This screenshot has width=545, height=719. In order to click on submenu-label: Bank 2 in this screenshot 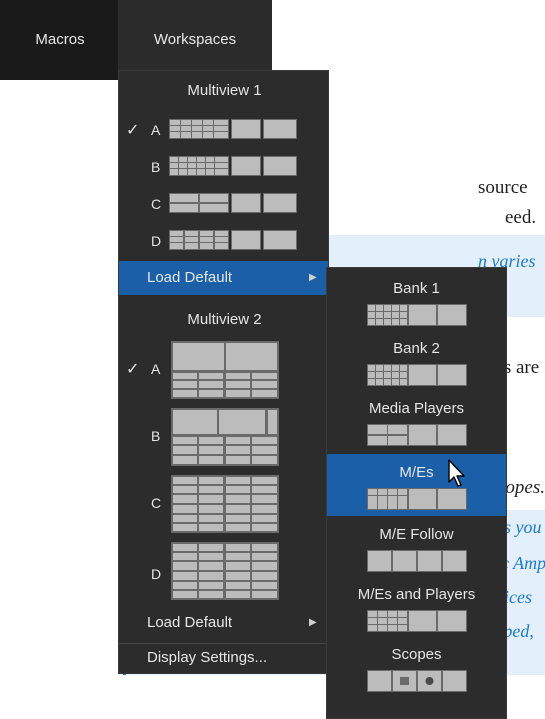, I will do `click(416, 348)`.